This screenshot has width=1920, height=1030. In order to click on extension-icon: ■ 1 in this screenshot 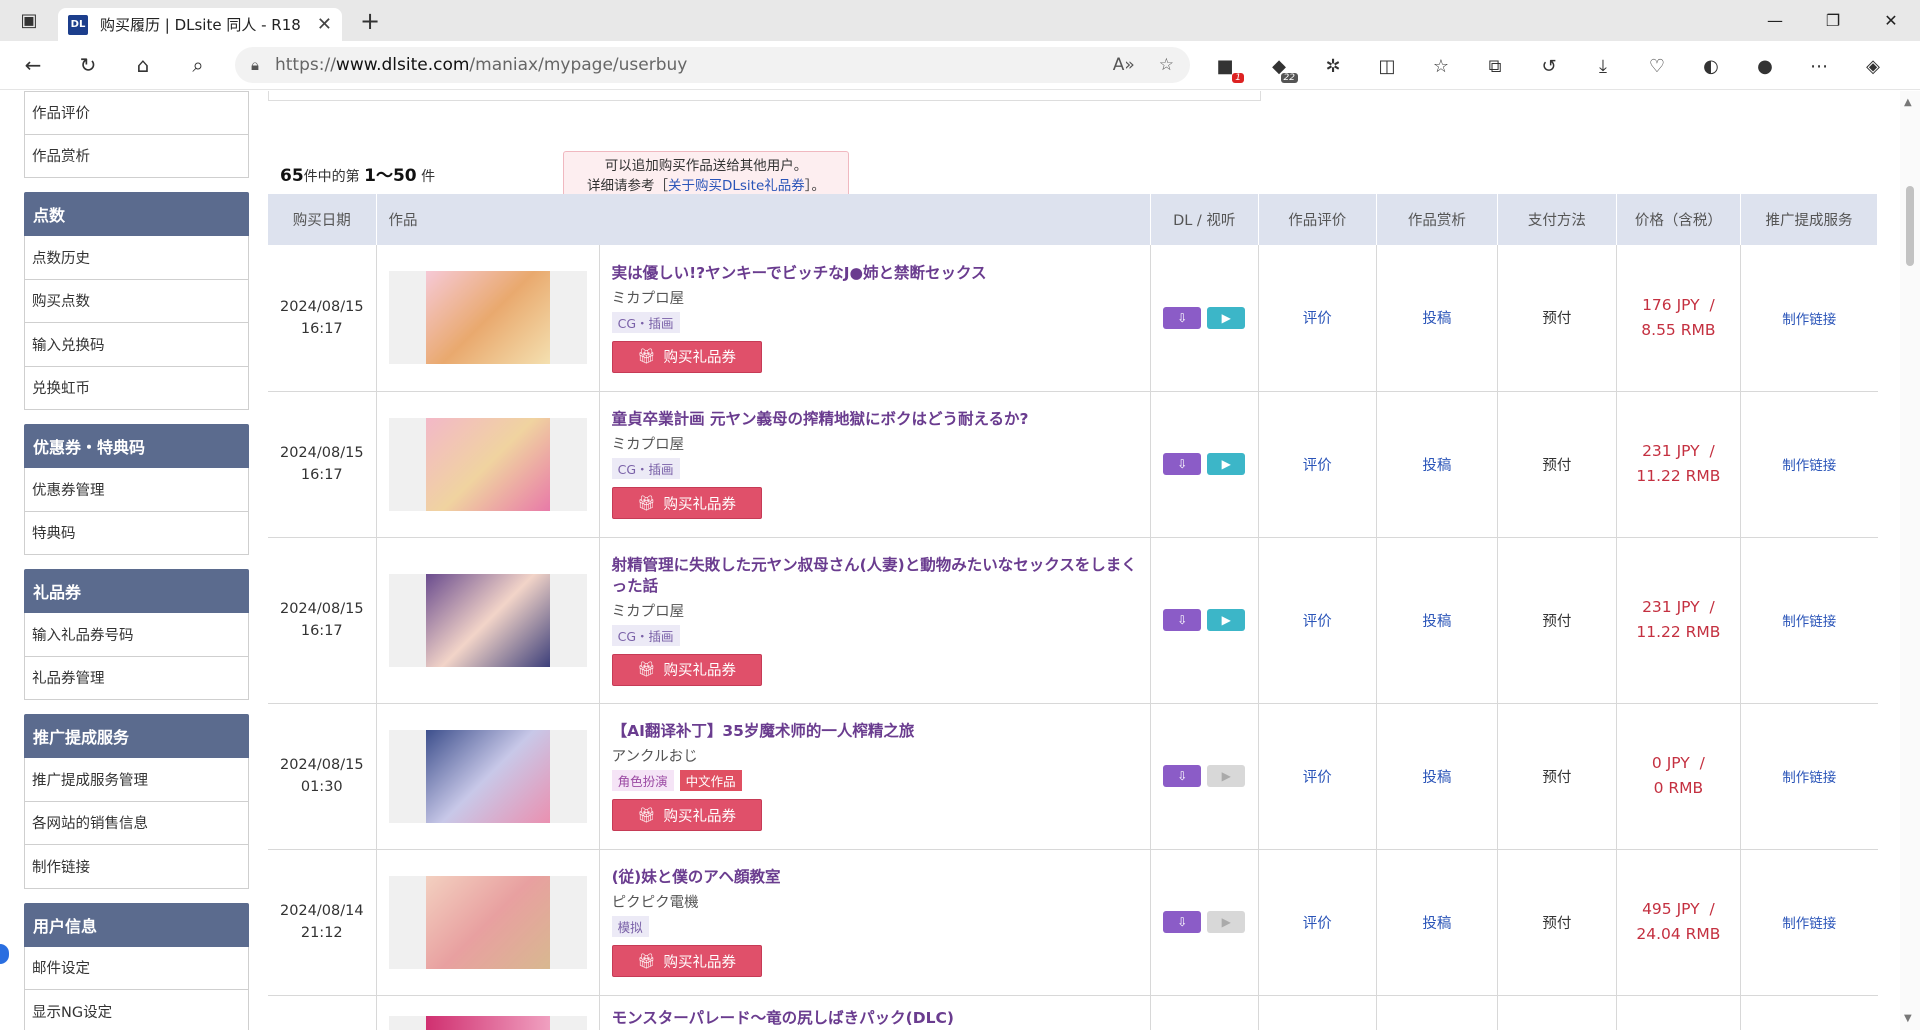, I will do `click(1226, 66)`.